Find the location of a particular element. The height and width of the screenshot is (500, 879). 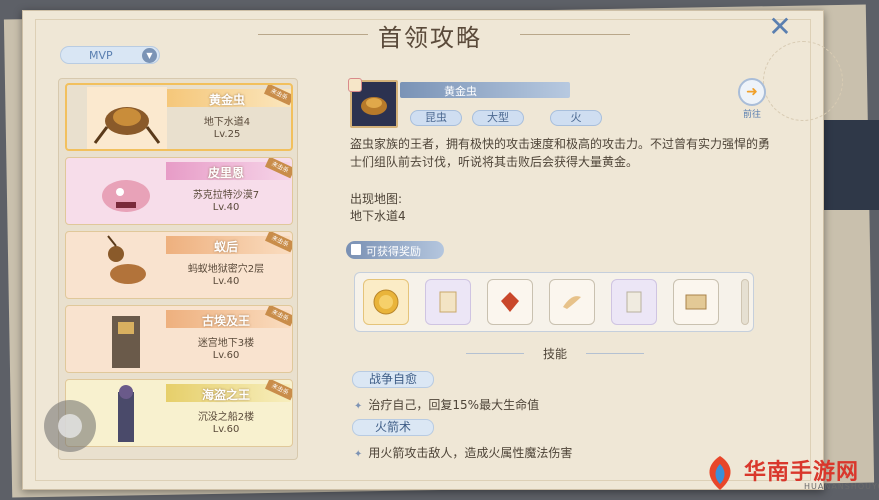

size-tag: 大型 is located at coordinates (498, 118).